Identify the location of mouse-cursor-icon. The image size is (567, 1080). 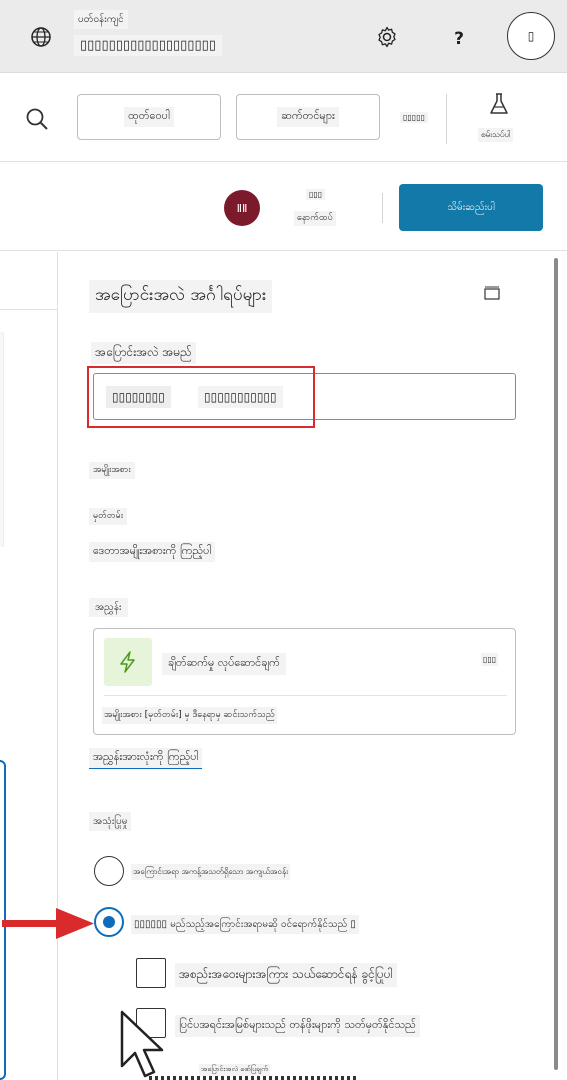
(142, 1044).